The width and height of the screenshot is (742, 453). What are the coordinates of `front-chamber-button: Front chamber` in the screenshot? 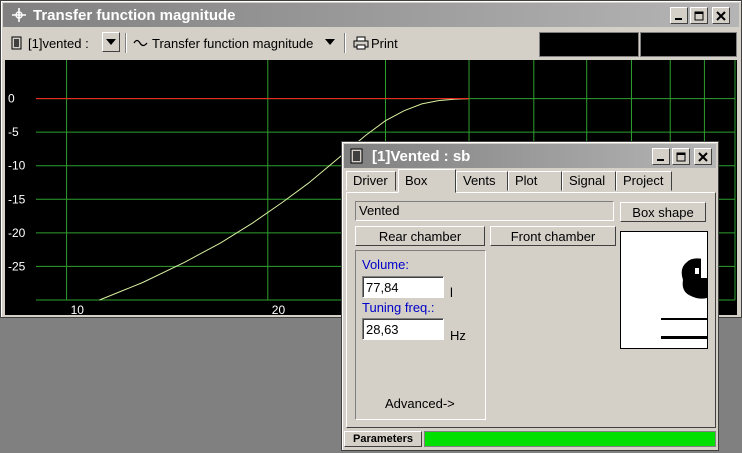 It's located at (553, 236).